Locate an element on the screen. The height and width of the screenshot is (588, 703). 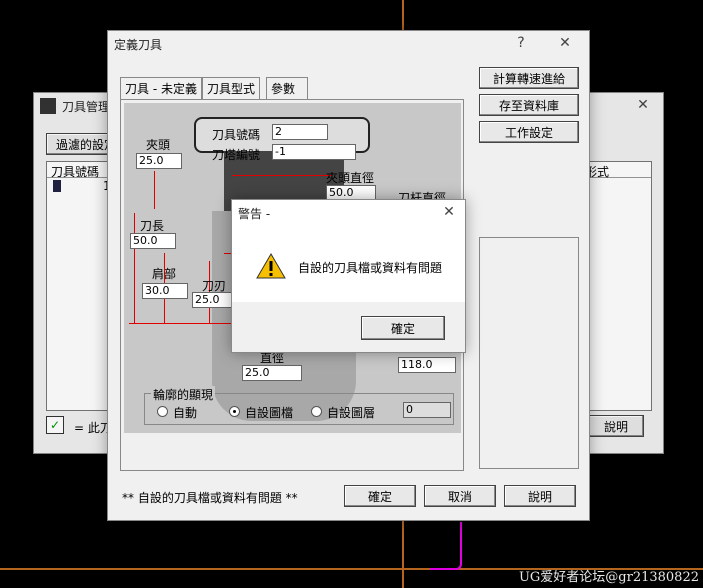
status-text: ** 自設的刀具檔或資料有問題 ** is located at coordinates (210, 498).